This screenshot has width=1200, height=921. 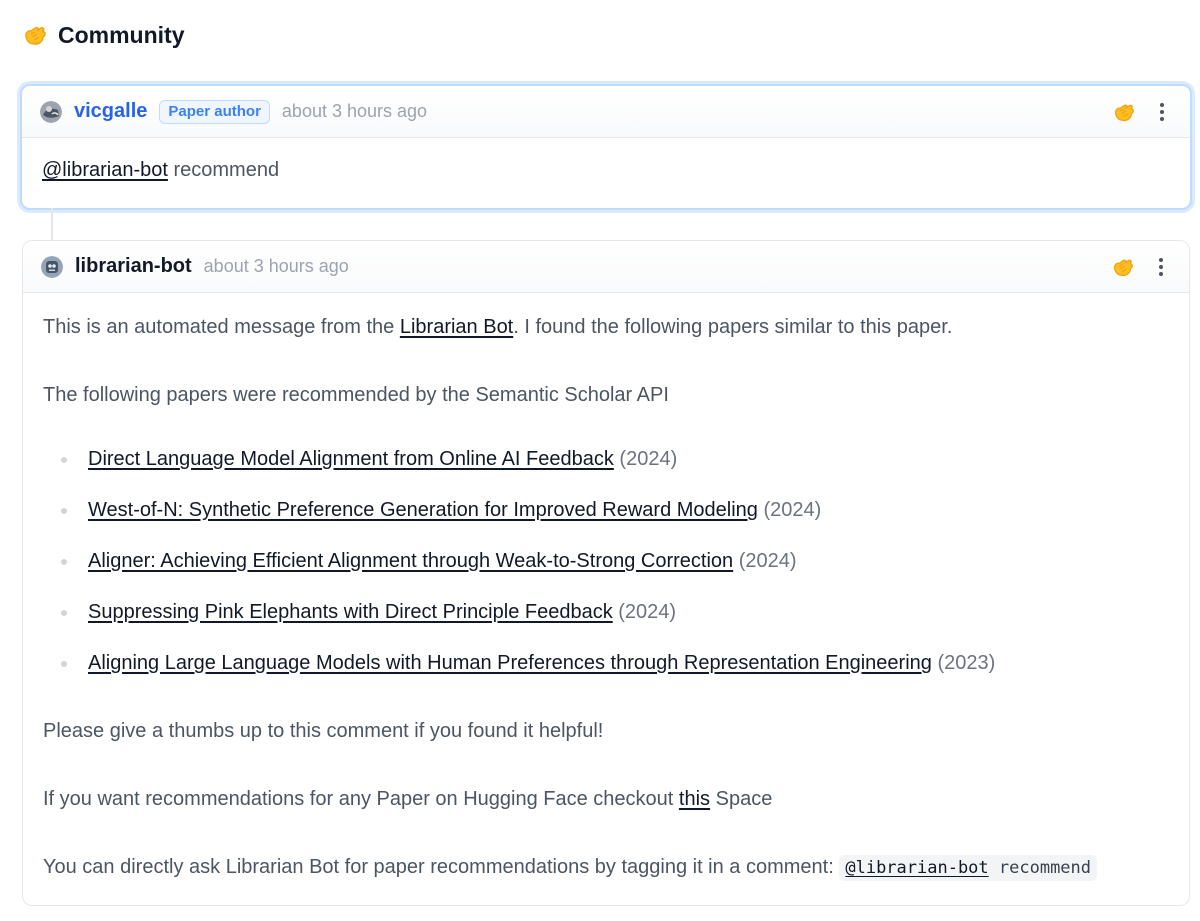 What do you see at coordinates (110, 111) in the screenshot?
I see `comment-author-link: vicgalle` at bounding box center [110, 111].